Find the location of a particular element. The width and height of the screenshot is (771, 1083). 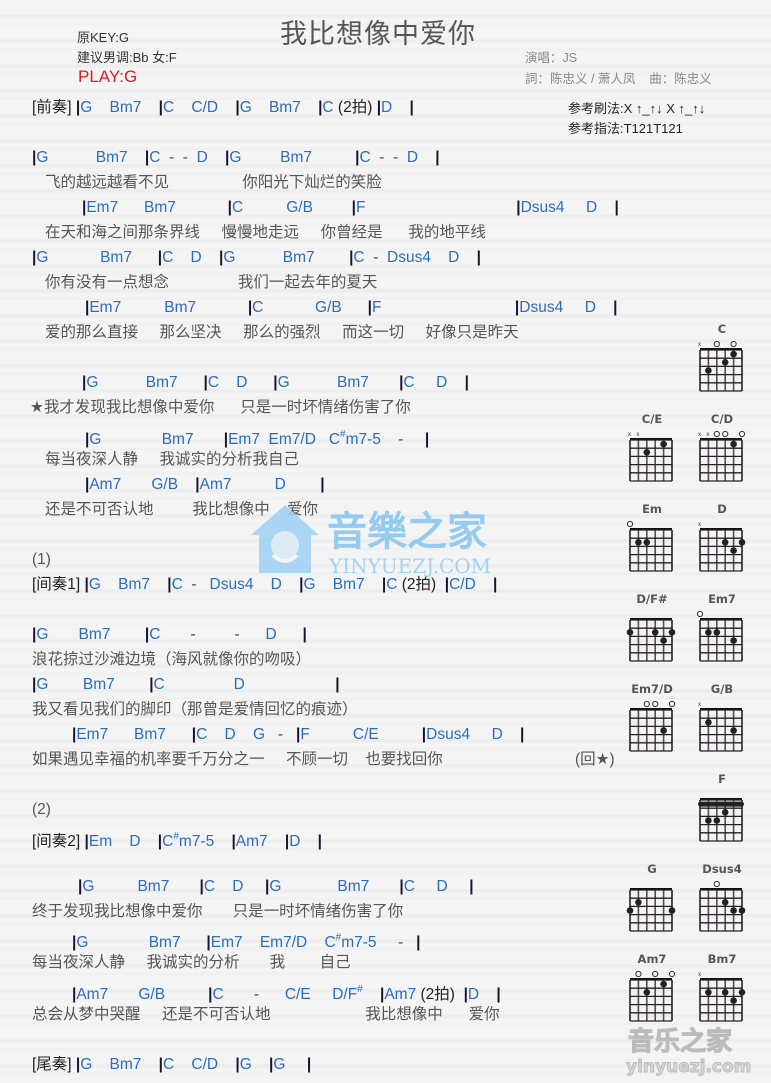

suggested-key: 建议男调:Bb 女:F is located at coordinates (127, 57).